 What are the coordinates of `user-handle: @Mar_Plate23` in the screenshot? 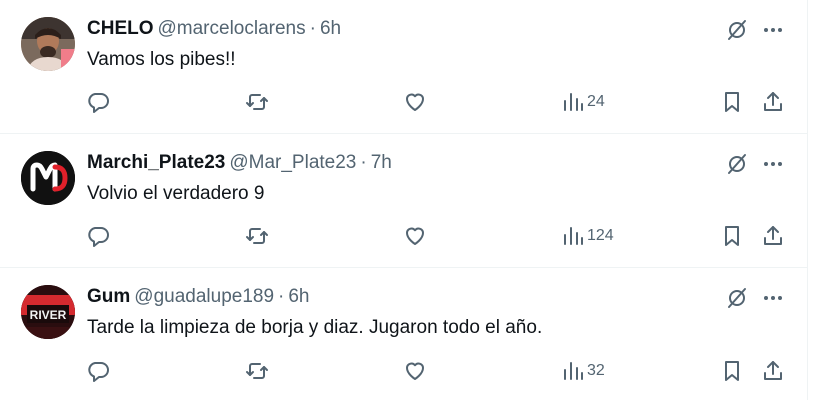 It's located at (292, 162).